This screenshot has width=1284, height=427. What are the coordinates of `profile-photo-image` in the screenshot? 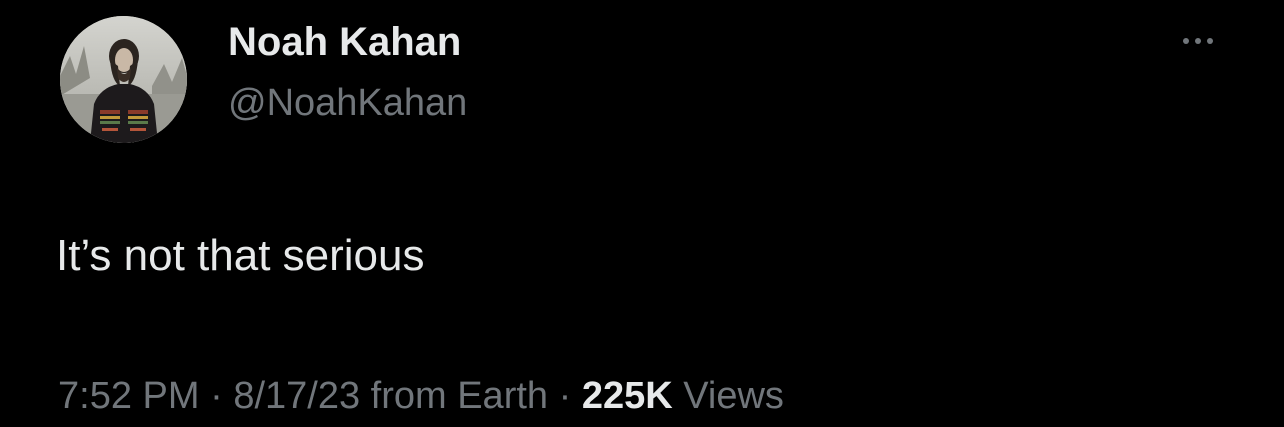 It's located at (123, 79).